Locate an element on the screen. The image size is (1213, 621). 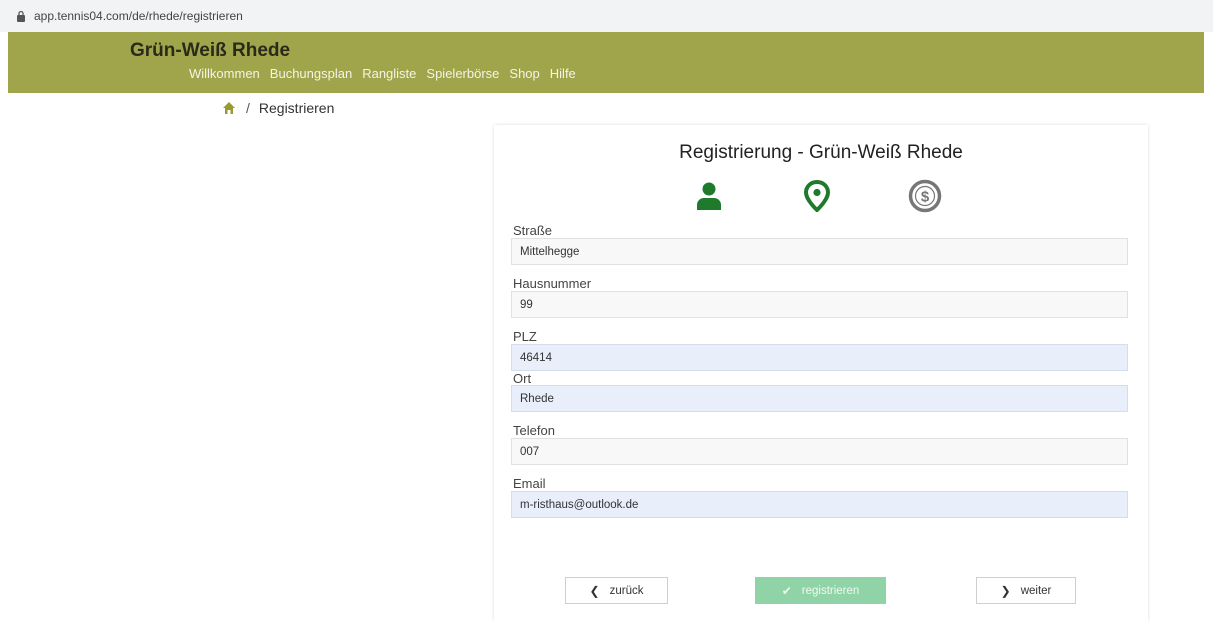
nav-item-spielerboerse: Spielerbörse is located at coordinates (462, 73).